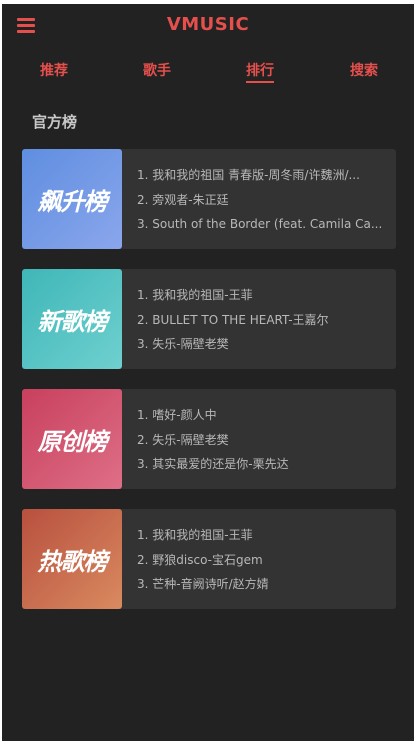 The width and height of the screenshot is (416, 741). What do you see at coordinates (203, 584) in the screenshot?
I see `track-item: 3. 芒种-音阙诗听/赵方婧` at bounding box center [203, 584].